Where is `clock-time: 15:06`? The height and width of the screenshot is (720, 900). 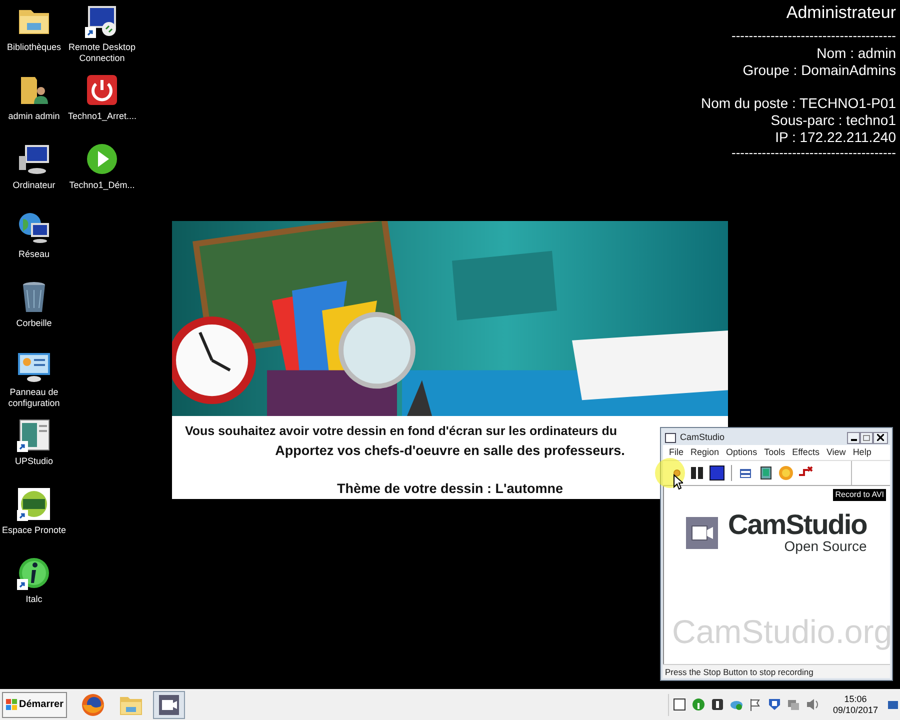 clock-time: 15:06 is located at coordinates (855, 699).